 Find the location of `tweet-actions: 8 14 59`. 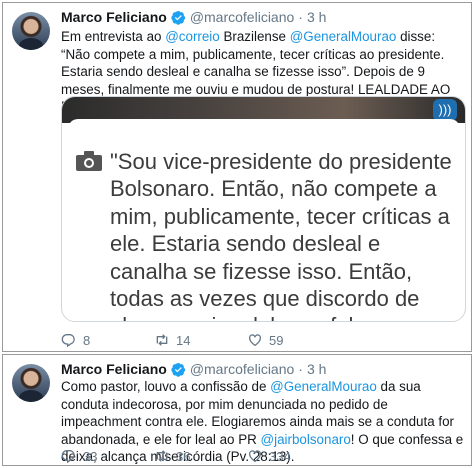

tweet-actions: 8 14 59 is located at coordinates (200, 340).